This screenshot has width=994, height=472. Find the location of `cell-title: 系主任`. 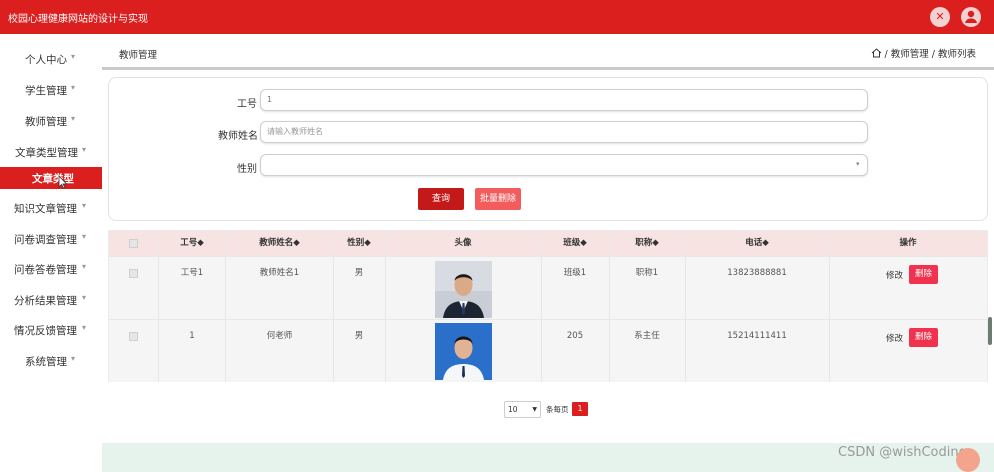

cell-title: 系主任 is located at coordinates (647, 336).